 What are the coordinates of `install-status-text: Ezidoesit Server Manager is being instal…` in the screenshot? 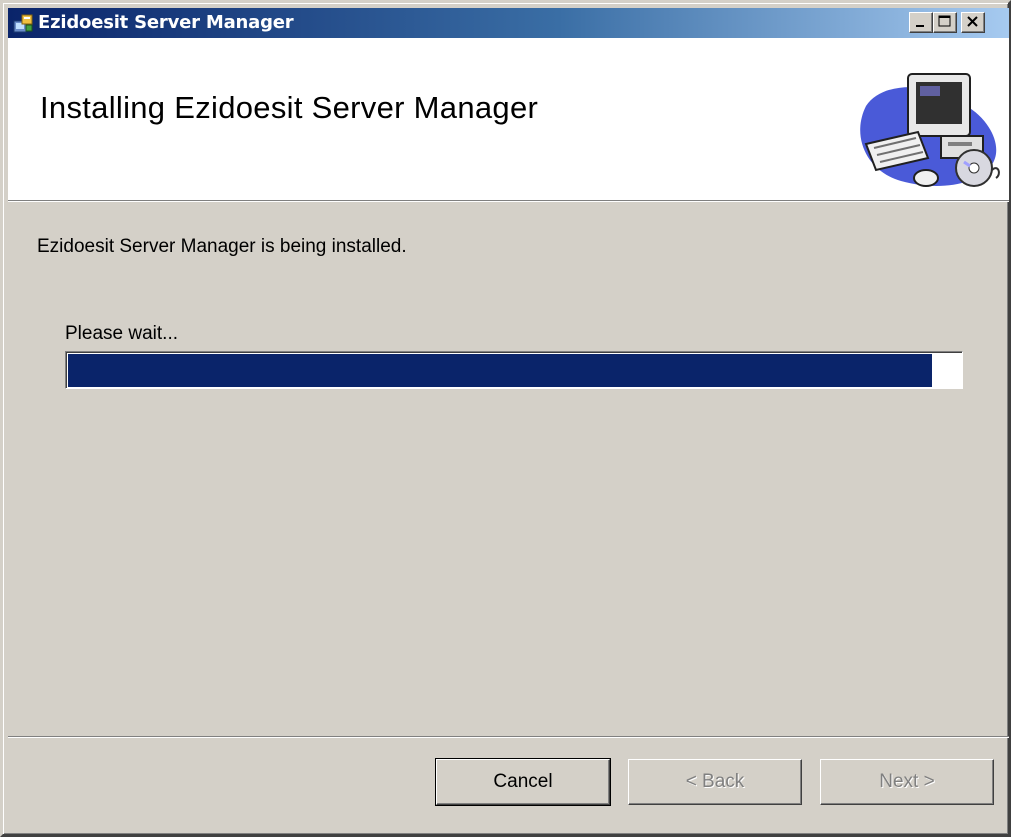 It's located at (222, 246).